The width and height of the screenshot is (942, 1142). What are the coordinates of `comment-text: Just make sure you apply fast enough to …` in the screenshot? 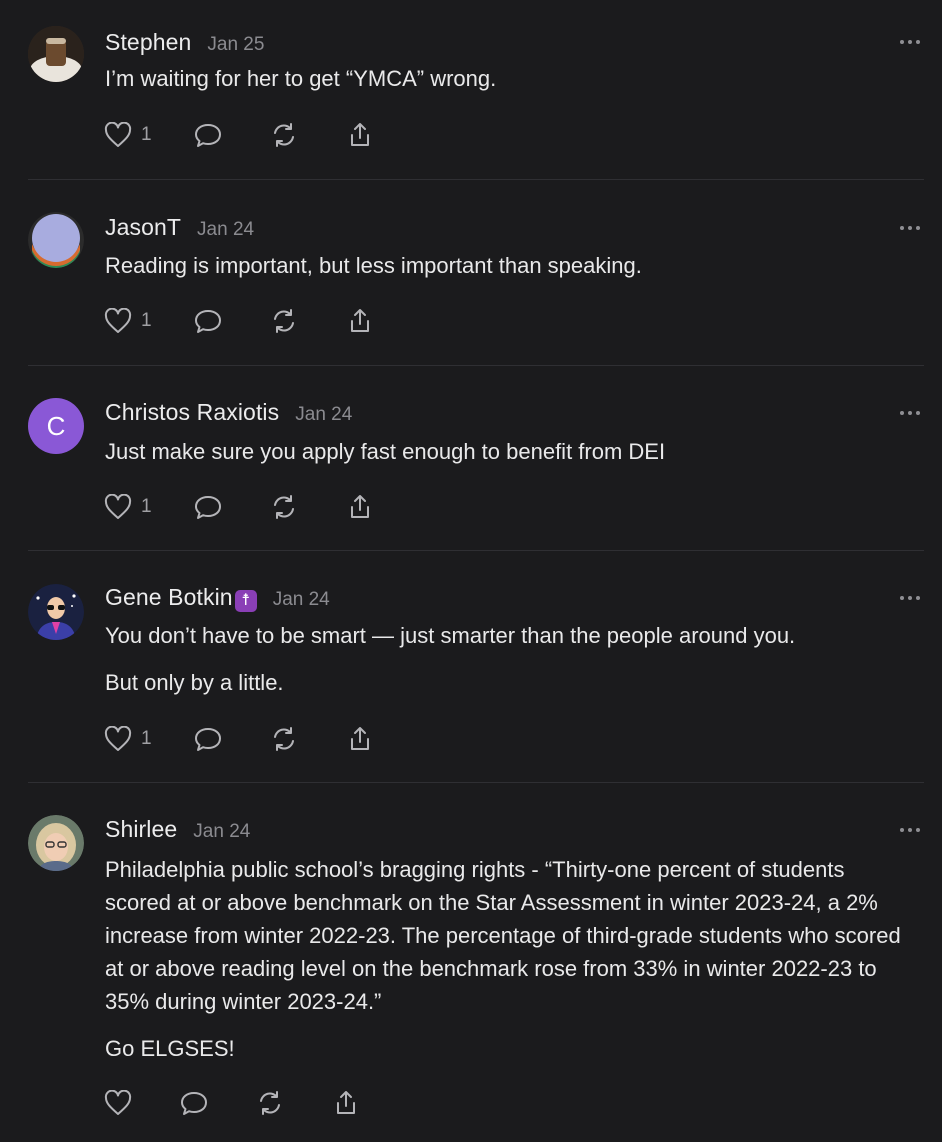 It's located at (385, 451).